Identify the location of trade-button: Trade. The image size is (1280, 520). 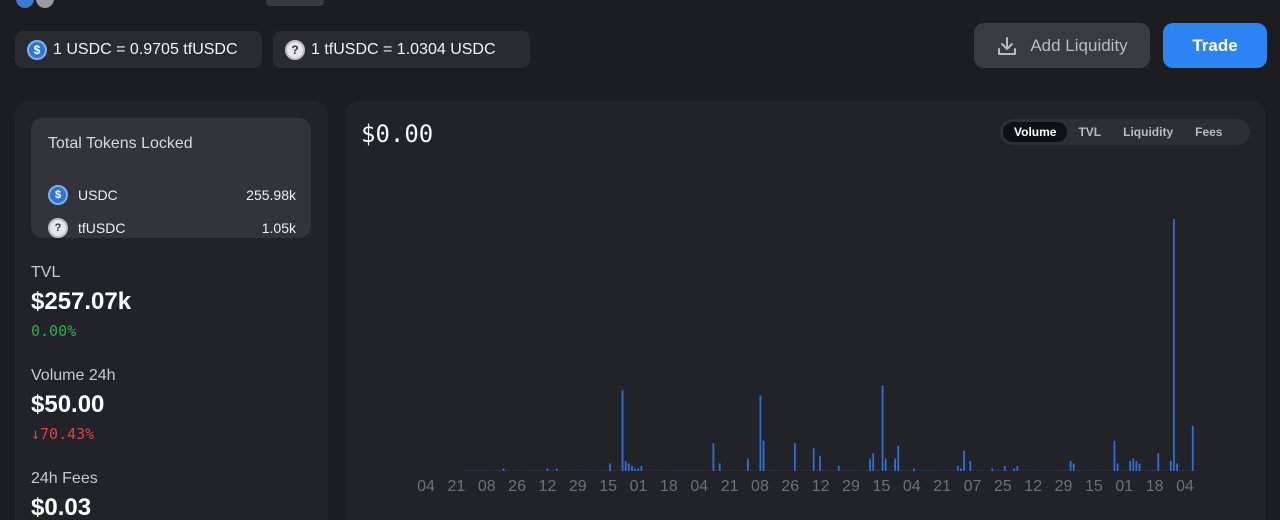
(1215, 45).